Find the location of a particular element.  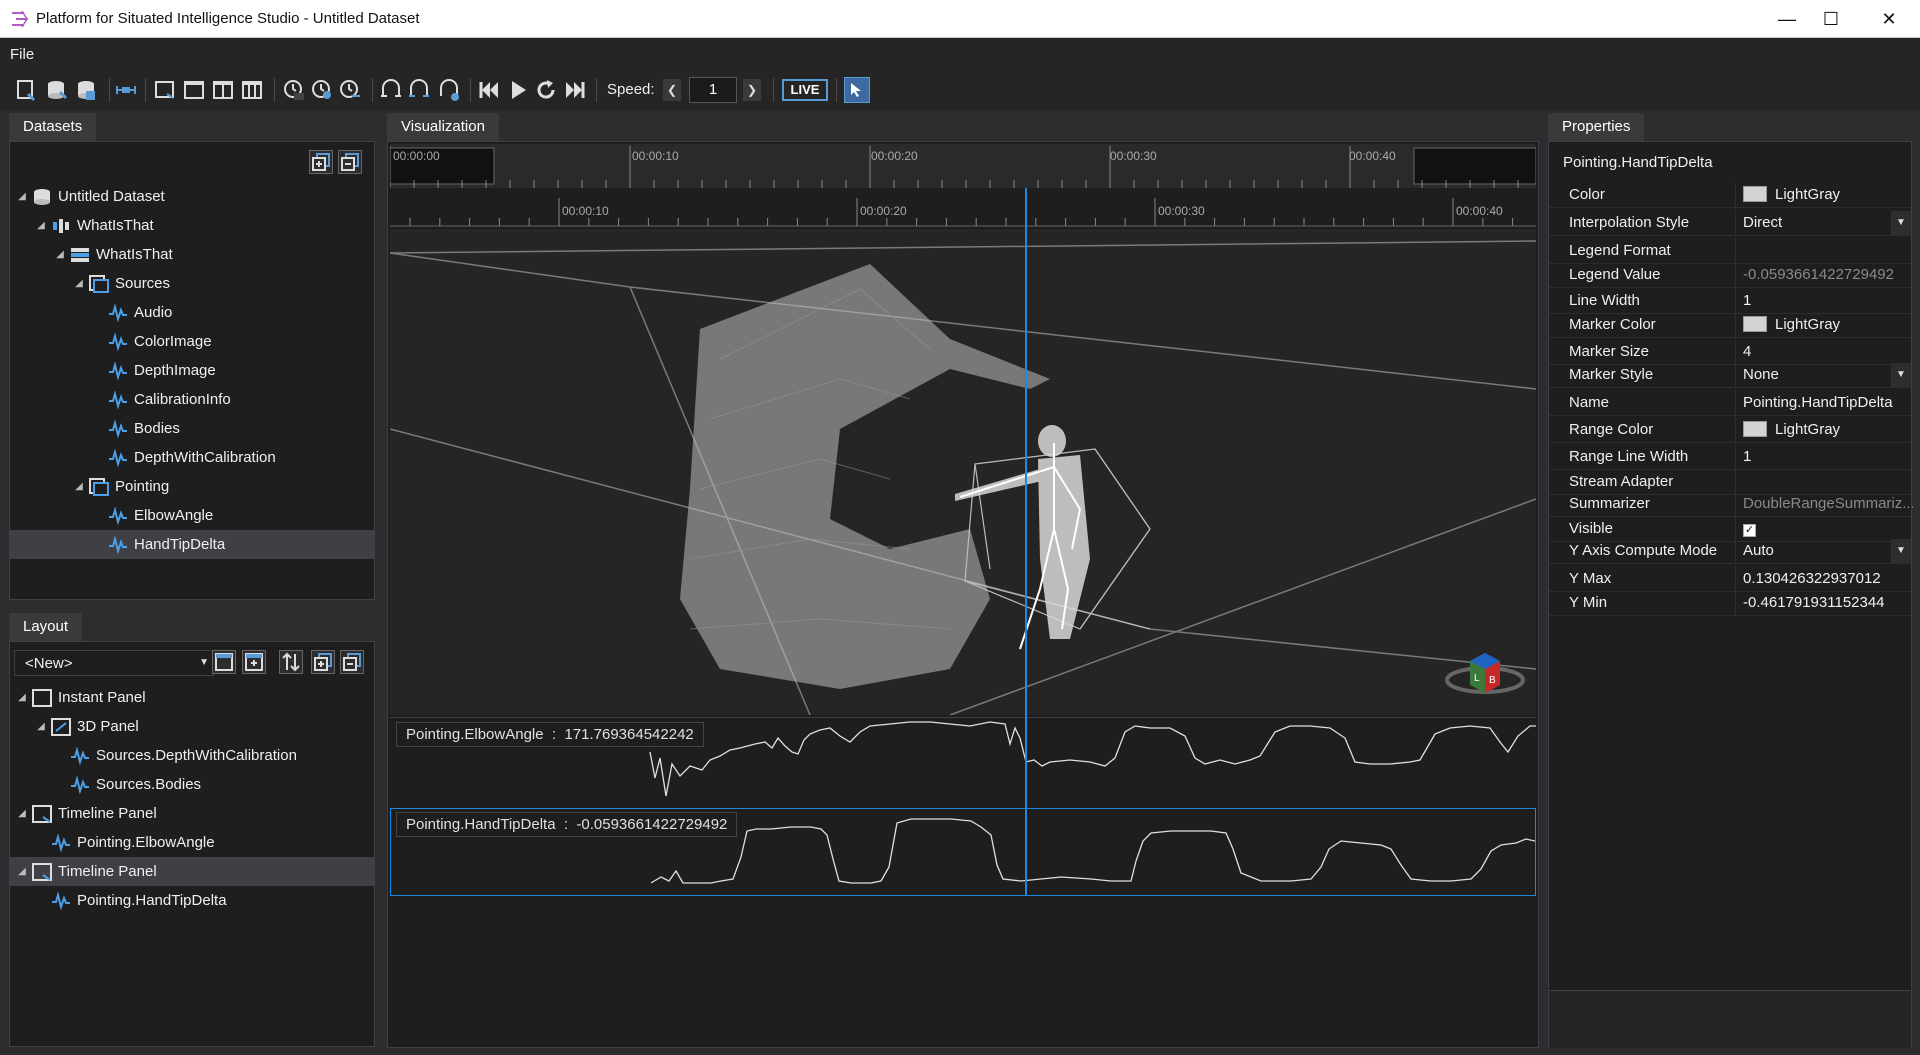

tree-item: ElbowAngle is located at coordinates (192, 515).